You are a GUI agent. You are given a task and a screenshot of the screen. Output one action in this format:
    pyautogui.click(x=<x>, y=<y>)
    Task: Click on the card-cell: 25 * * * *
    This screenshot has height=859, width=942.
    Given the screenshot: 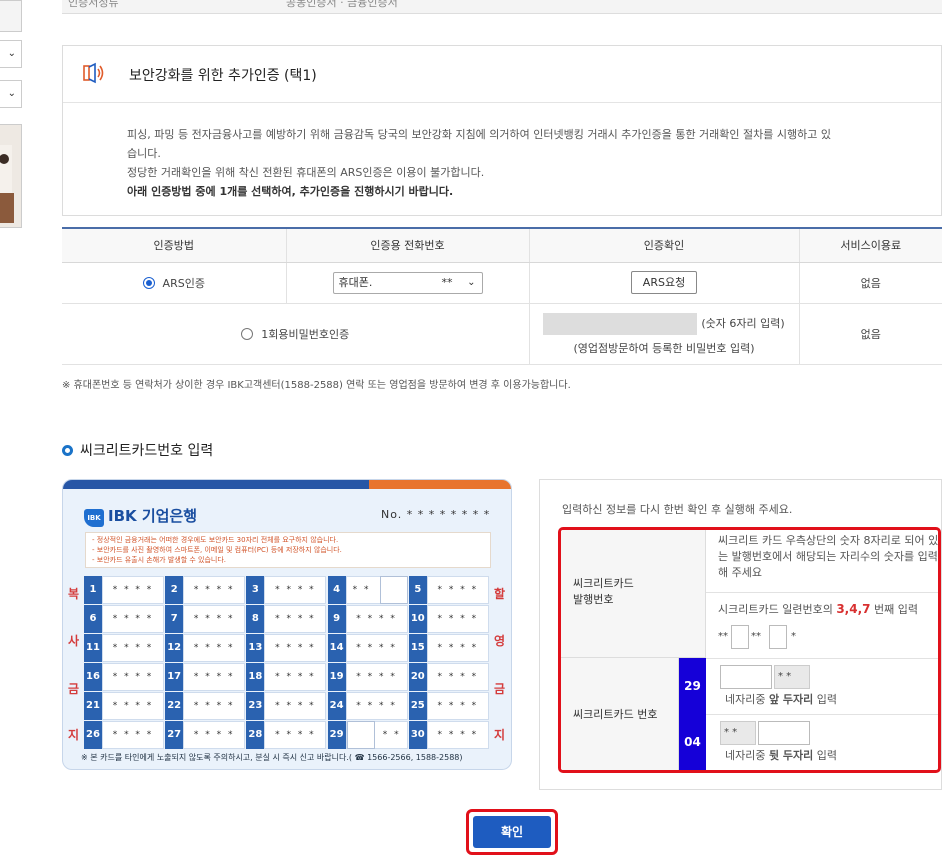 What is the action you would take?
    pyautogui.click(x=459, y=706)
    